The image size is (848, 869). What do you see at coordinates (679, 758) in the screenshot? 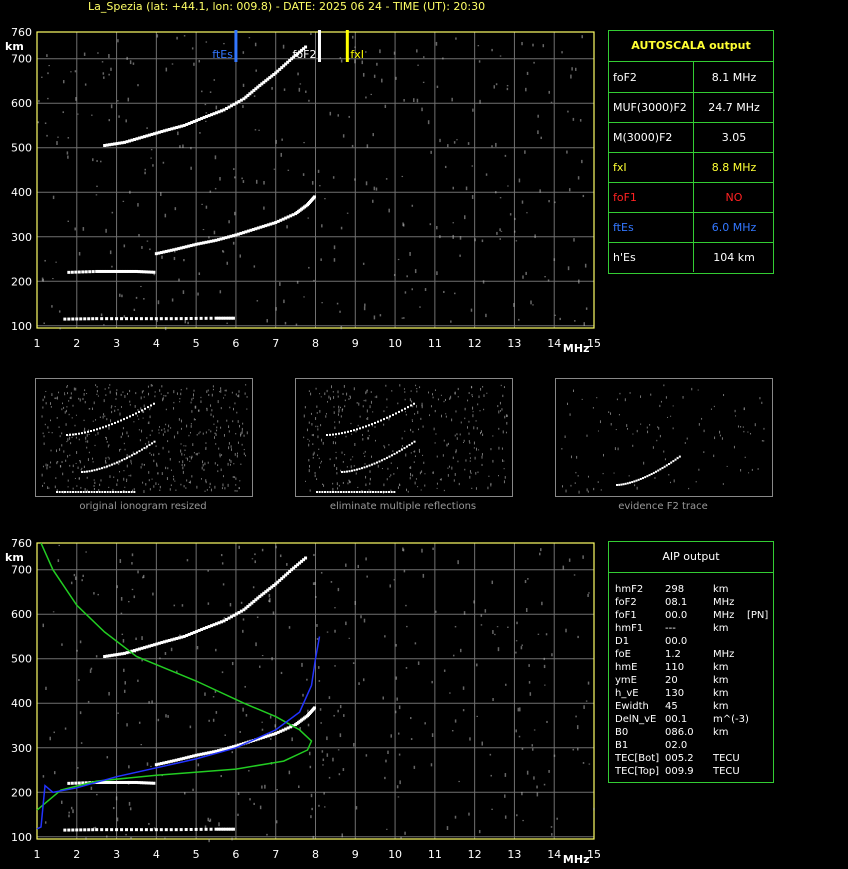
I see `aip-row-value: 005.2` at bounding box center [679, 758].